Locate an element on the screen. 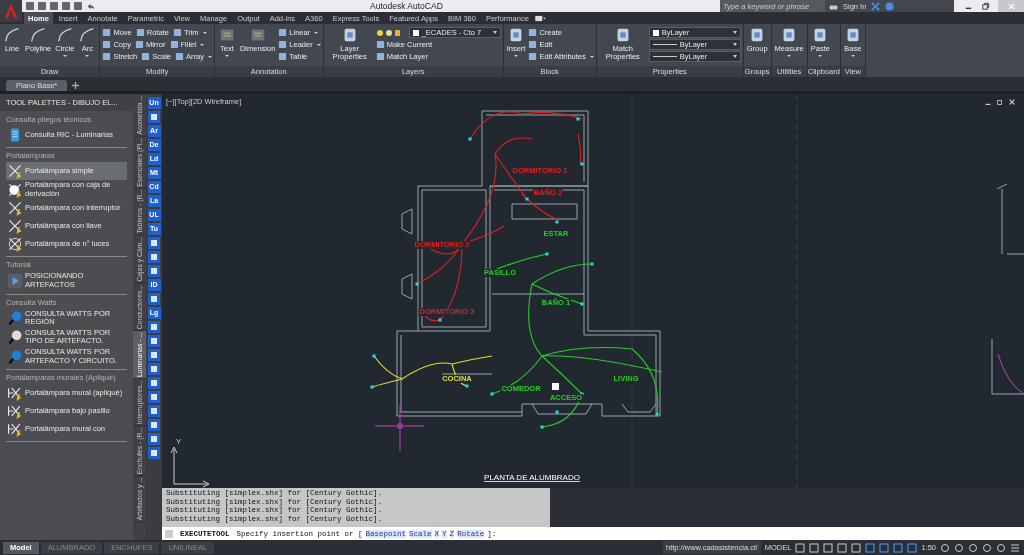 The image size is (1024, 555). window-title: Autodesk AutoCAD is located at coordinates (406, 6).